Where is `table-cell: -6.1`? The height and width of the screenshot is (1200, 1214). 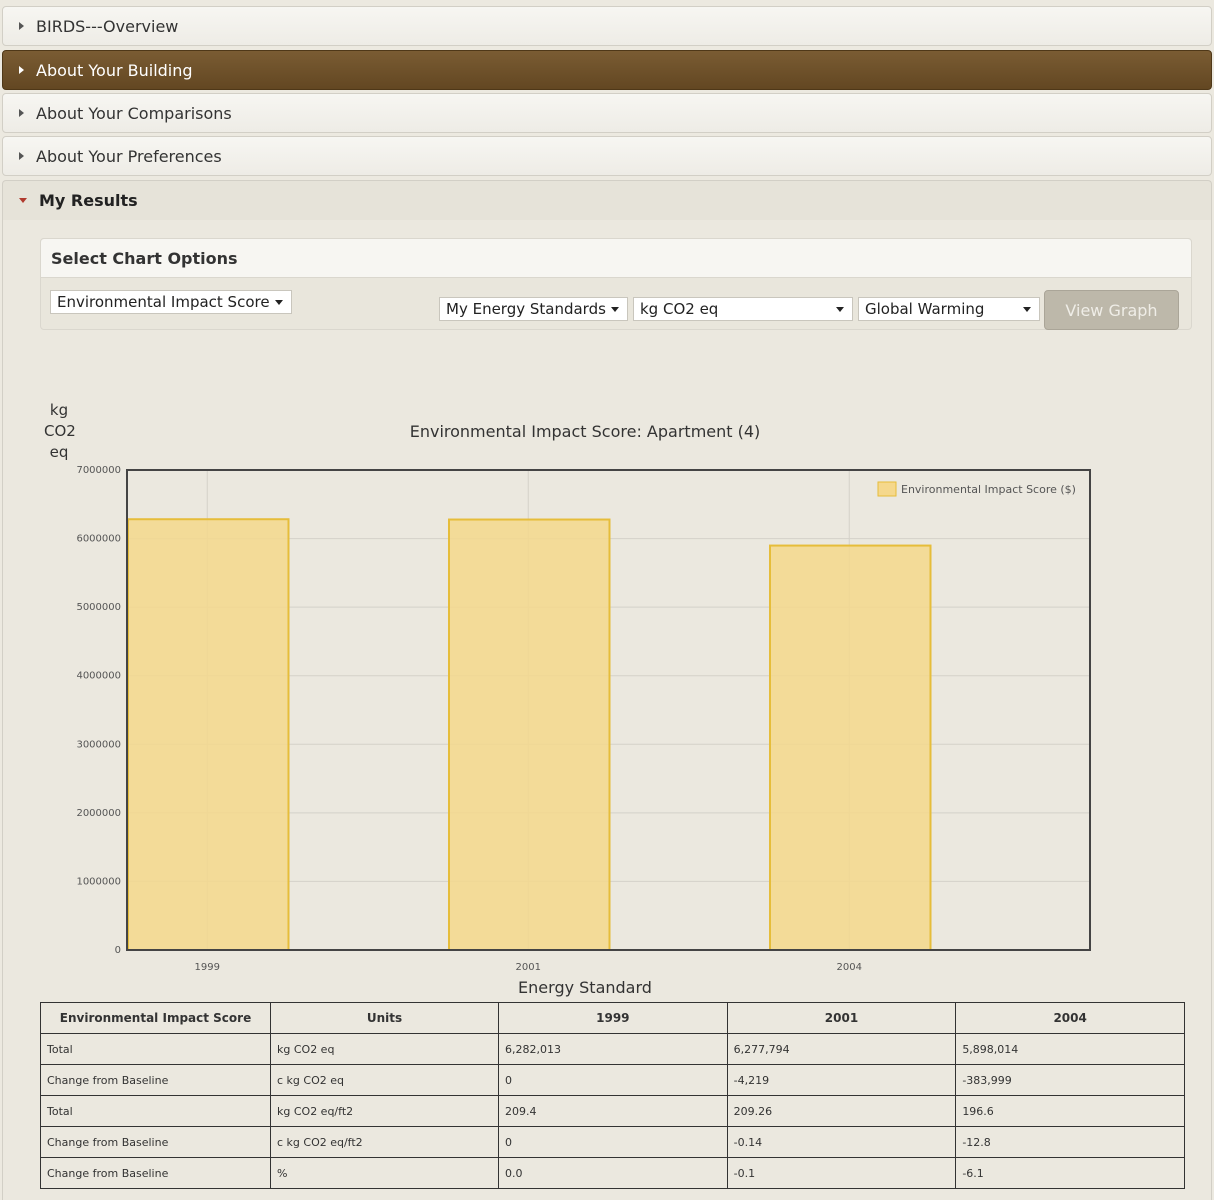 table-cell: -6.1 is located at coordinates (1070, 1173).